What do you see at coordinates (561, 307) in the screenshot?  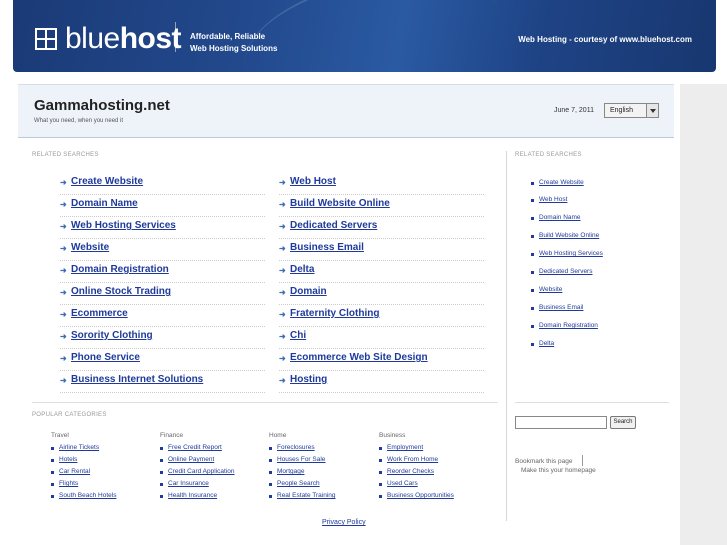 I see `sidebar-related-link: Business Email` at bounding box center [561, 307].